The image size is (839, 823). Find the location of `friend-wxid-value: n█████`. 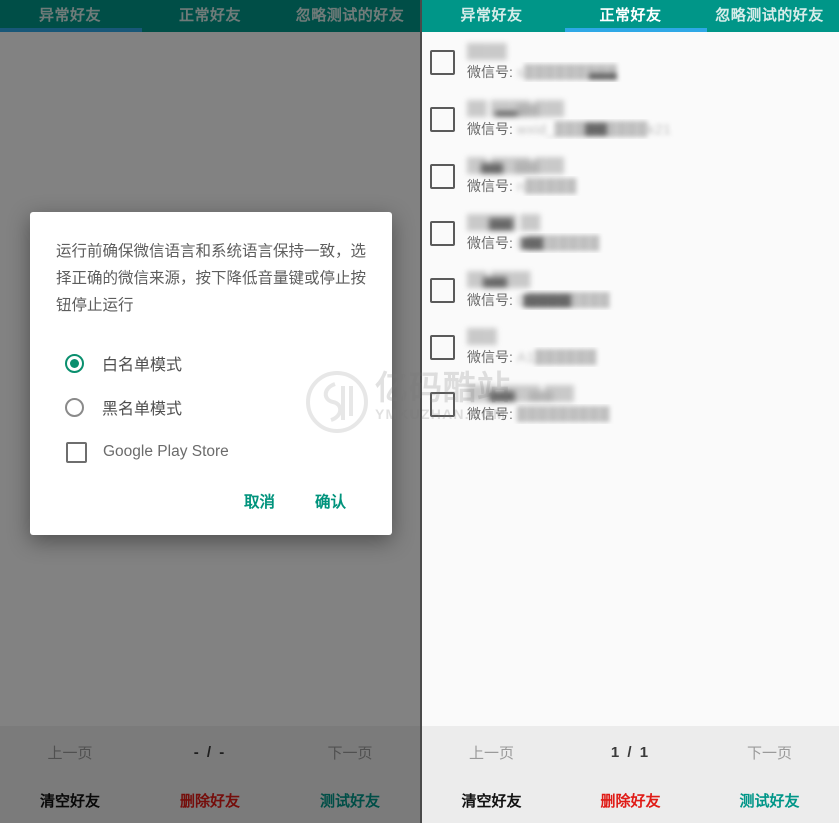

friend-wxid-value: n█████ is located at coordinates (546, 186).